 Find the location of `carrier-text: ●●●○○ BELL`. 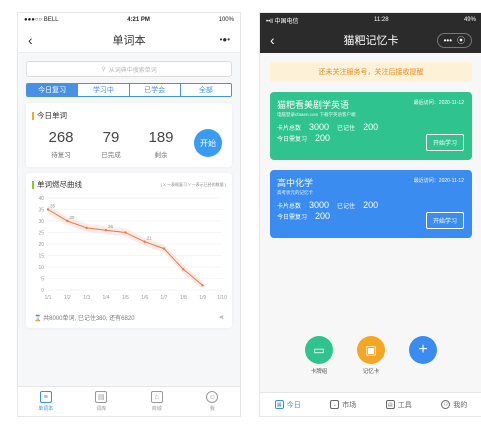

carrier-text: ●●●○○ BELL is located at coordinates (41, 20).